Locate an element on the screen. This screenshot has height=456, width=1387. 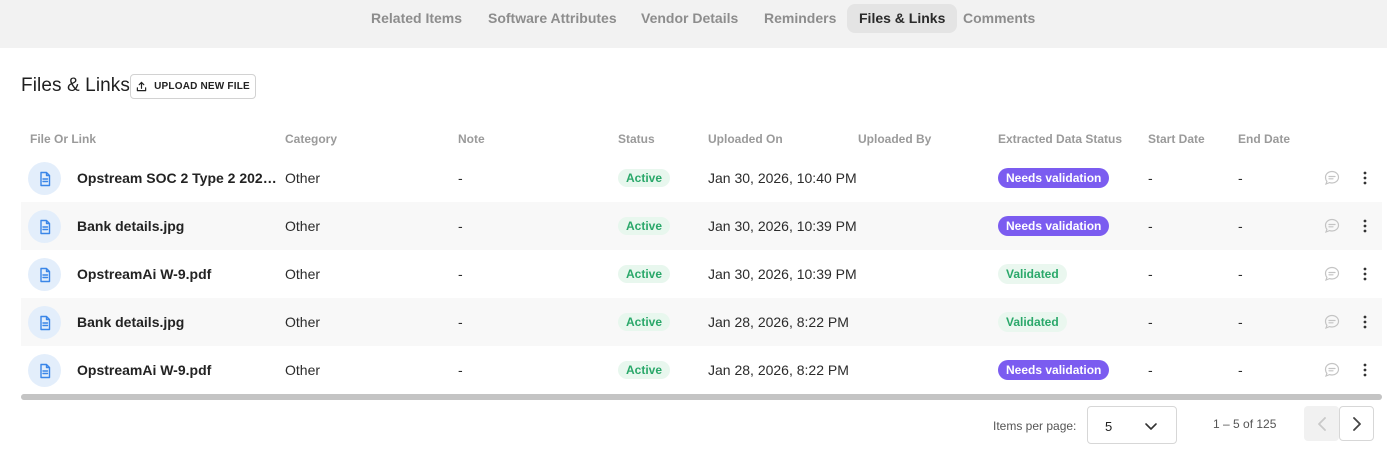
tab-reminders: Reminders is located at coordinates (800, 18).